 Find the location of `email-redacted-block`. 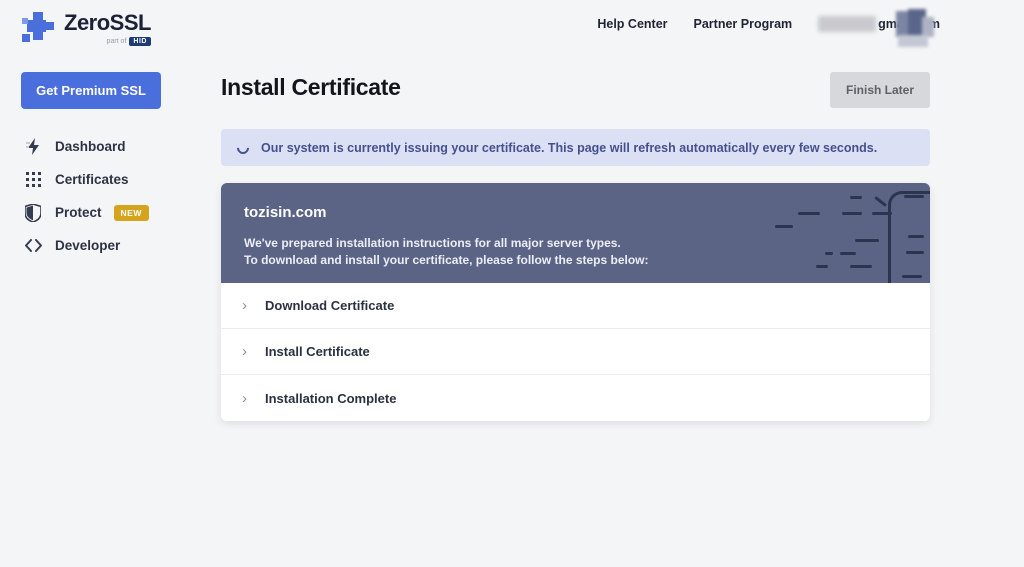

email-redacted-block is located at coordinates (847, 24).